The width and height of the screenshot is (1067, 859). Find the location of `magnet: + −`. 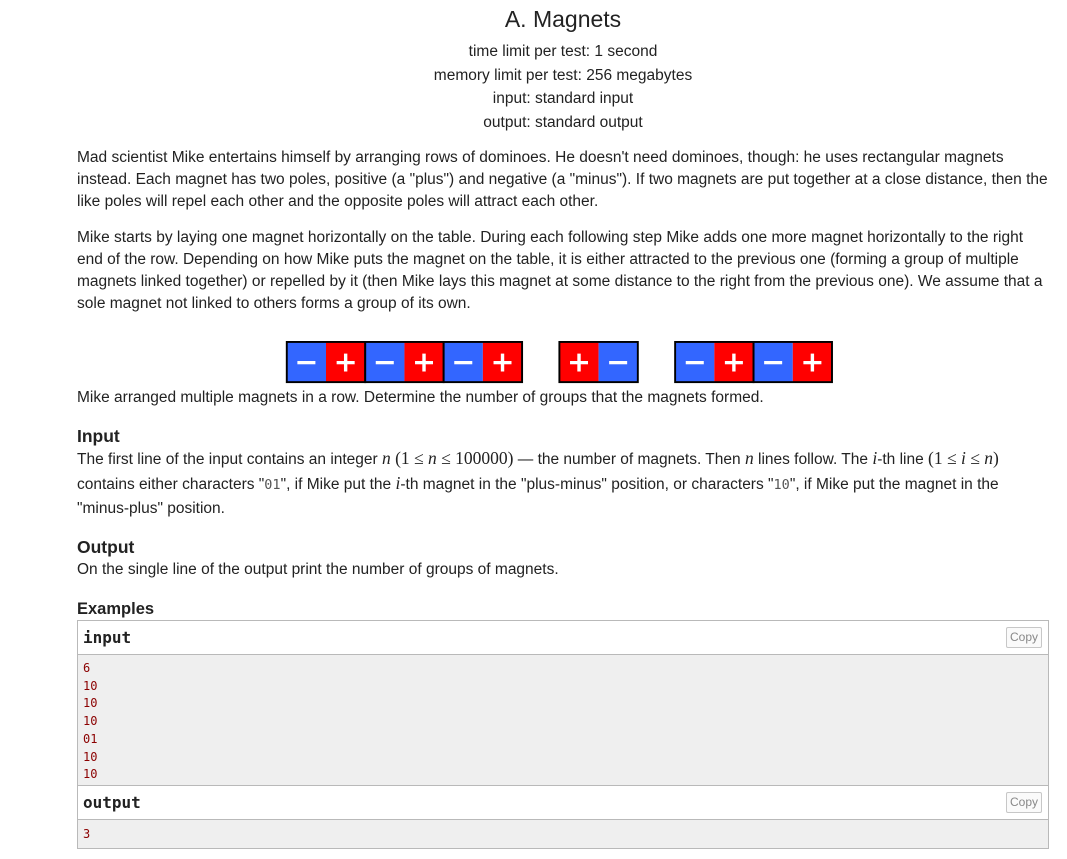

magnet: + − is located at coordinates (598, 362).